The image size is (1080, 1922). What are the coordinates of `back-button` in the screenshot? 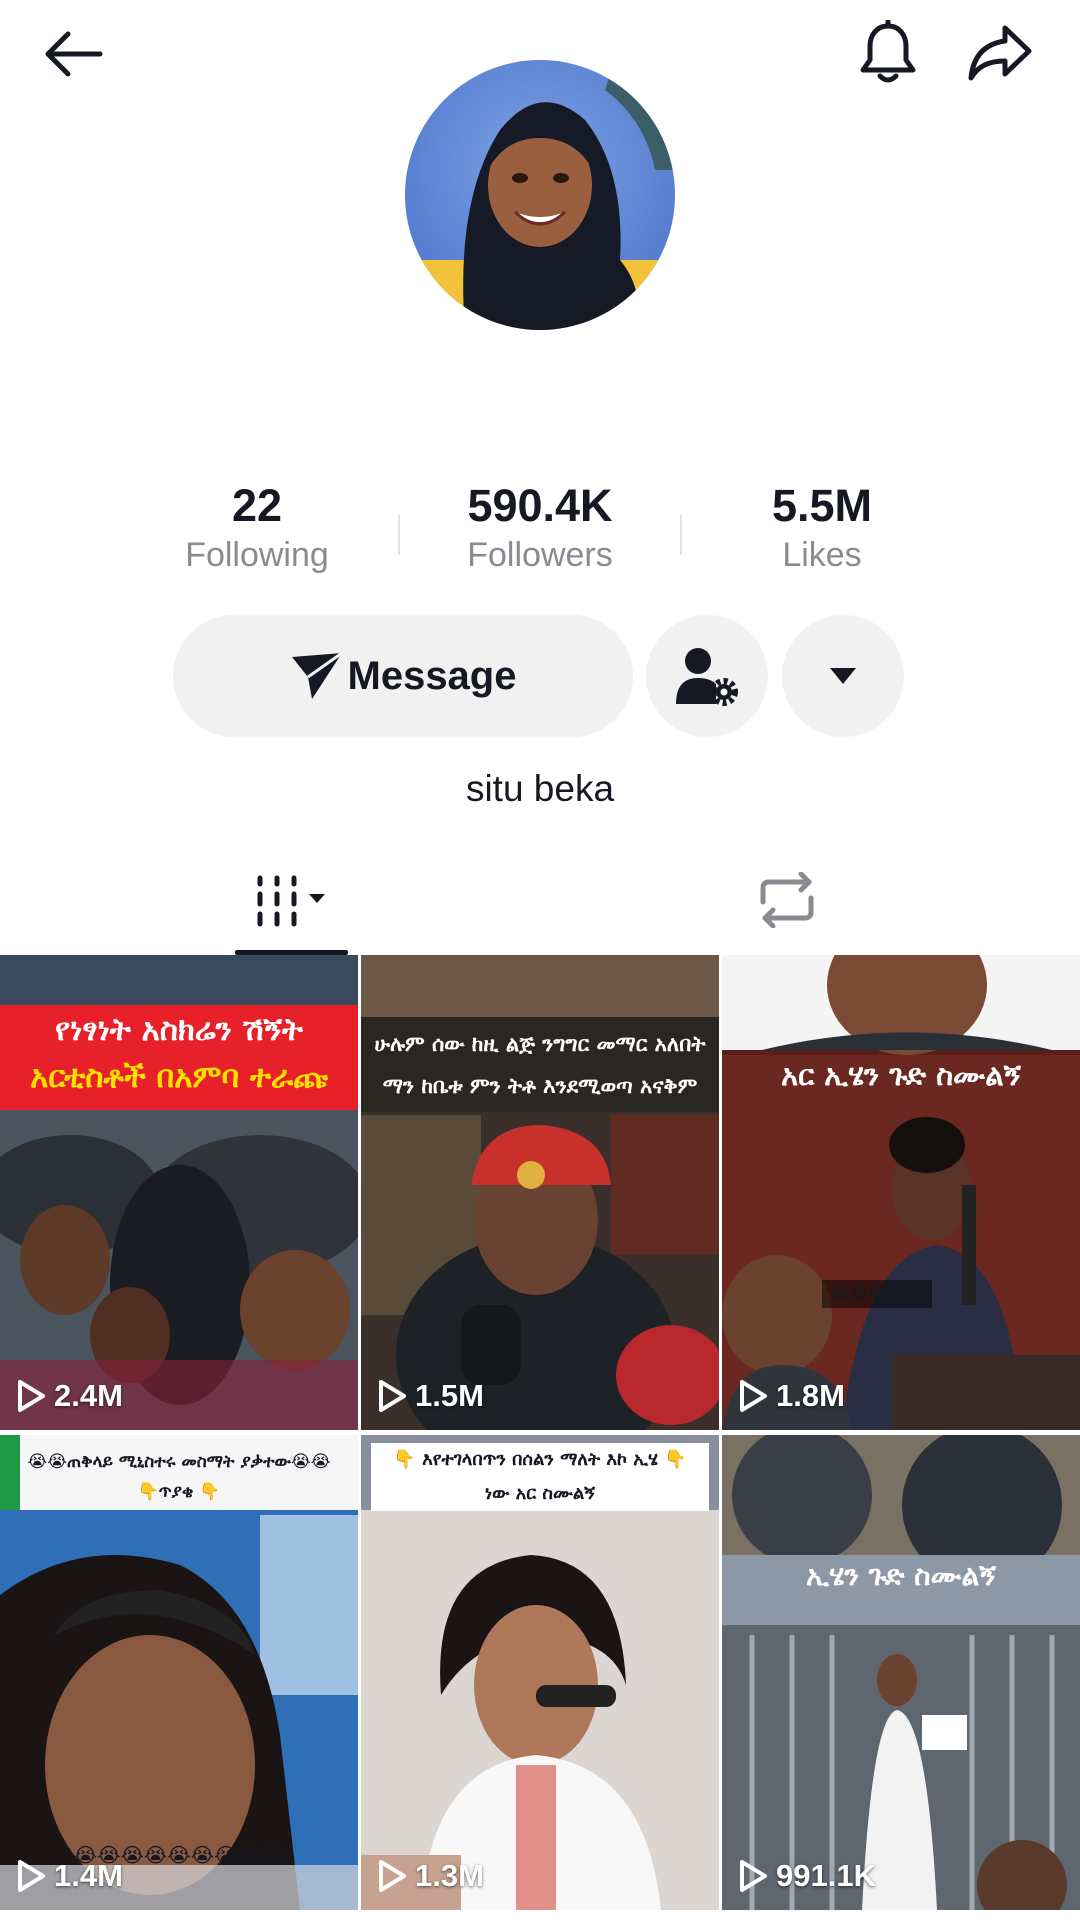 It's located at (73, 54).